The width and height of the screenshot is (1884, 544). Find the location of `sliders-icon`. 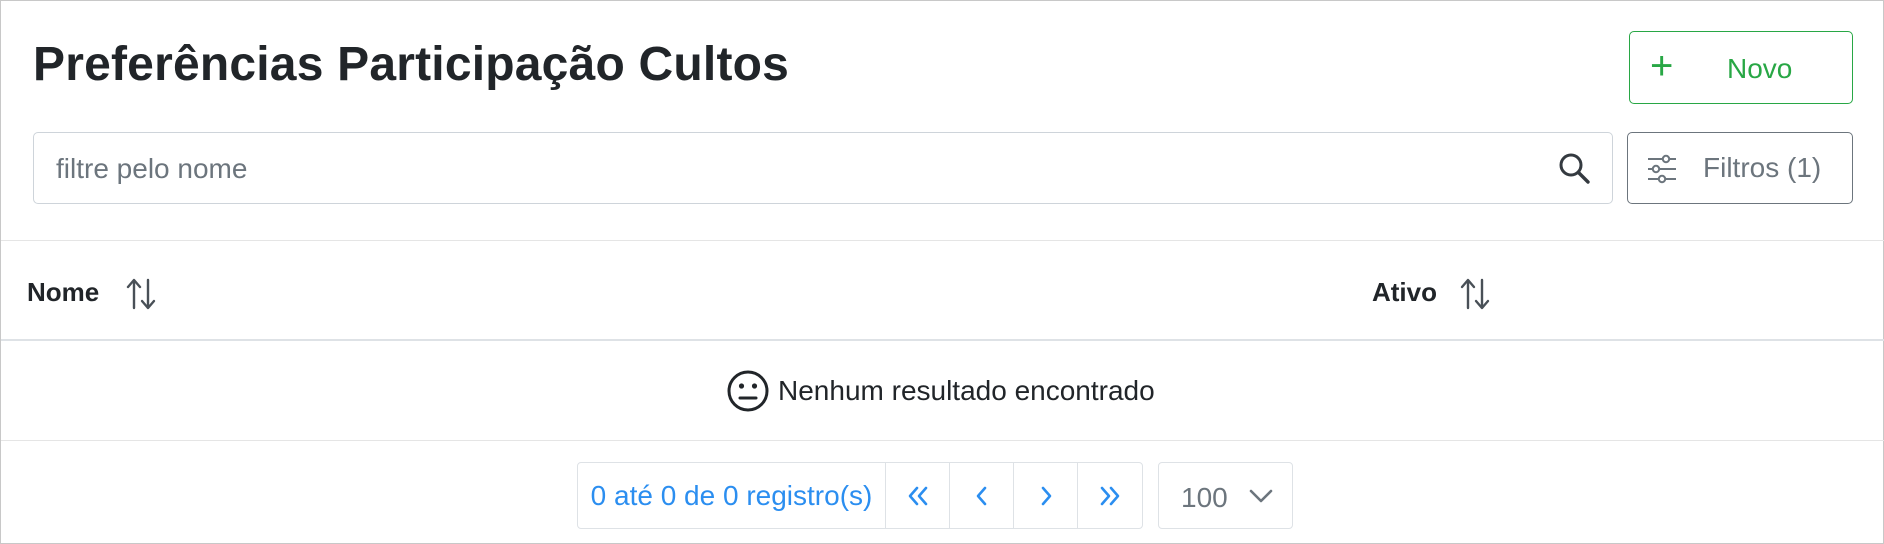

sliders-icon is located at coordinates (1662, 169).